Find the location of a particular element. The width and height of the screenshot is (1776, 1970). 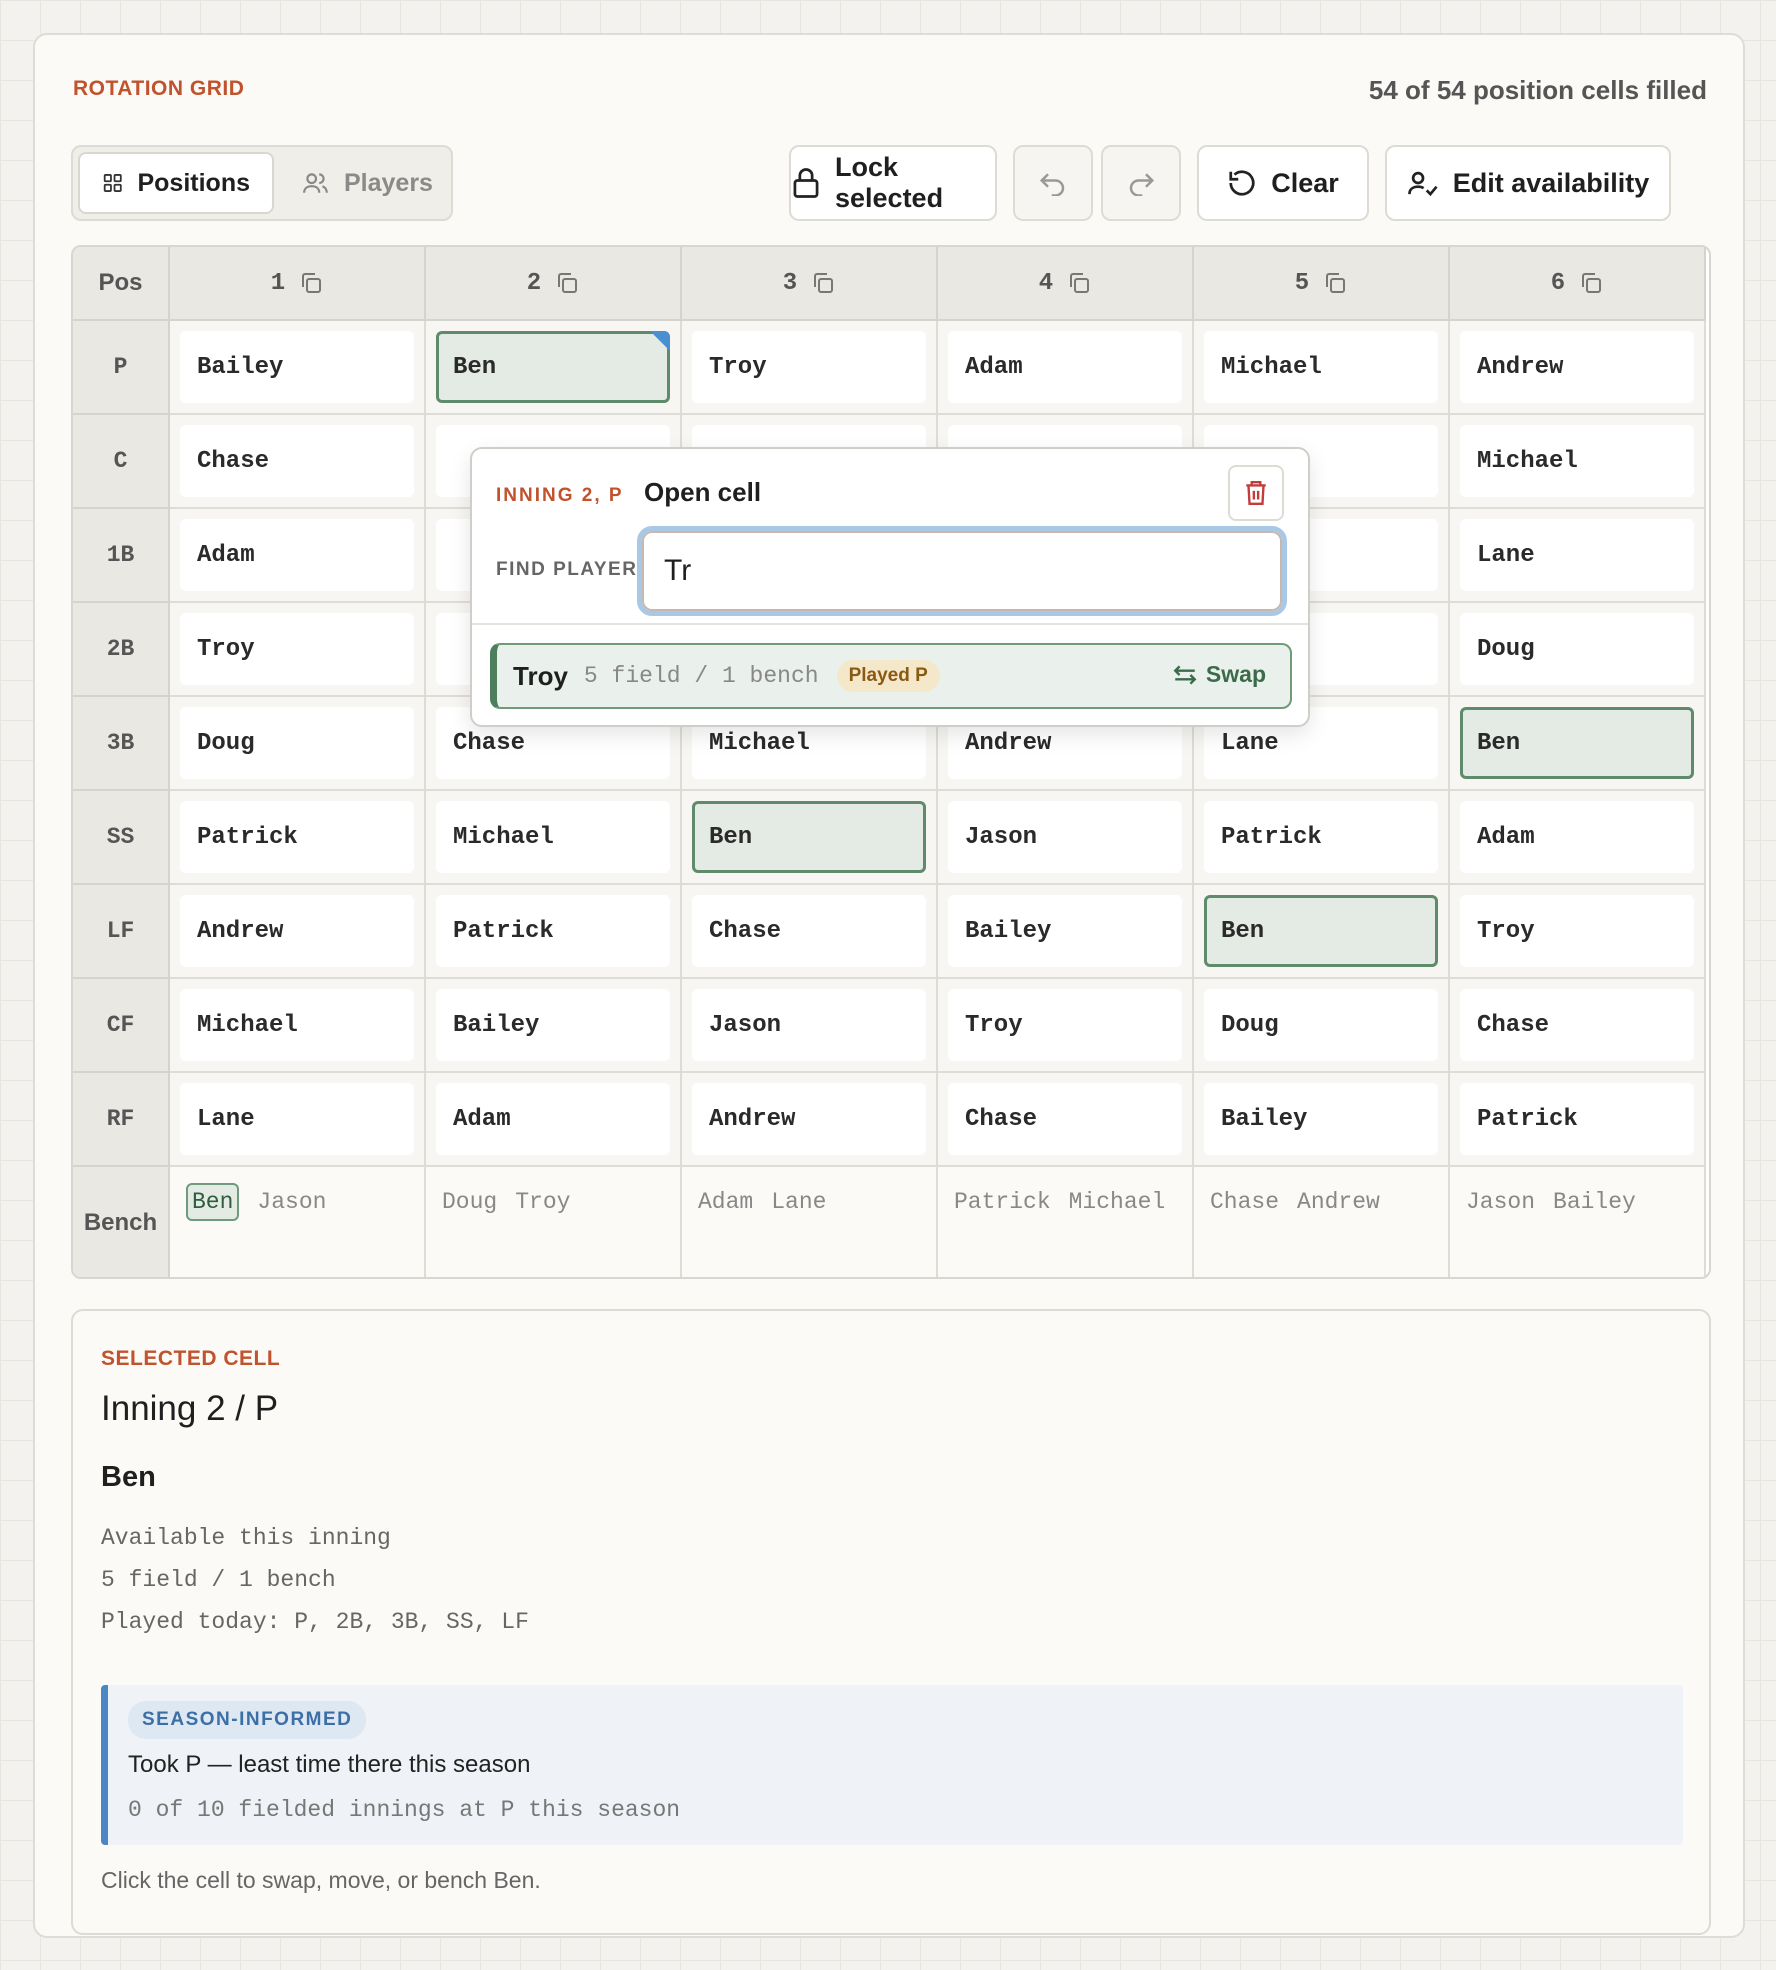

bench-player: Ben is located at coordinates (213, 1202).